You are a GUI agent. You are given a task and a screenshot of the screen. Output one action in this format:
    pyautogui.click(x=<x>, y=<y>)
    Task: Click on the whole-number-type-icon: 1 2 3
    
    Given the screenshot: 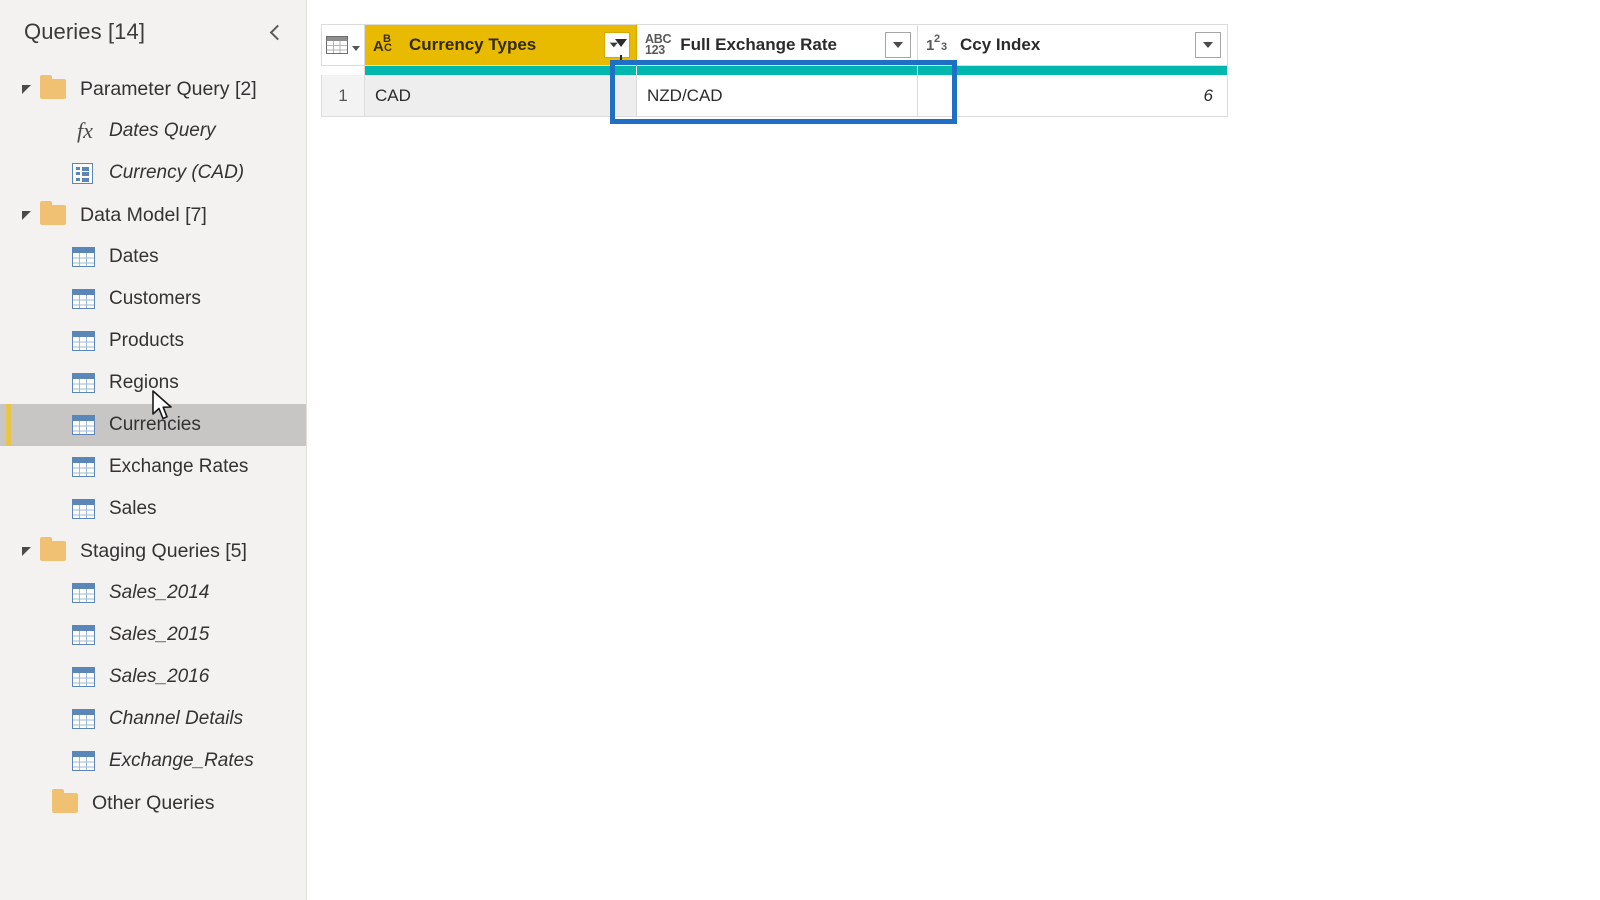 What is the action you would take?
    pyautogui.click(x=938, y=44)
    